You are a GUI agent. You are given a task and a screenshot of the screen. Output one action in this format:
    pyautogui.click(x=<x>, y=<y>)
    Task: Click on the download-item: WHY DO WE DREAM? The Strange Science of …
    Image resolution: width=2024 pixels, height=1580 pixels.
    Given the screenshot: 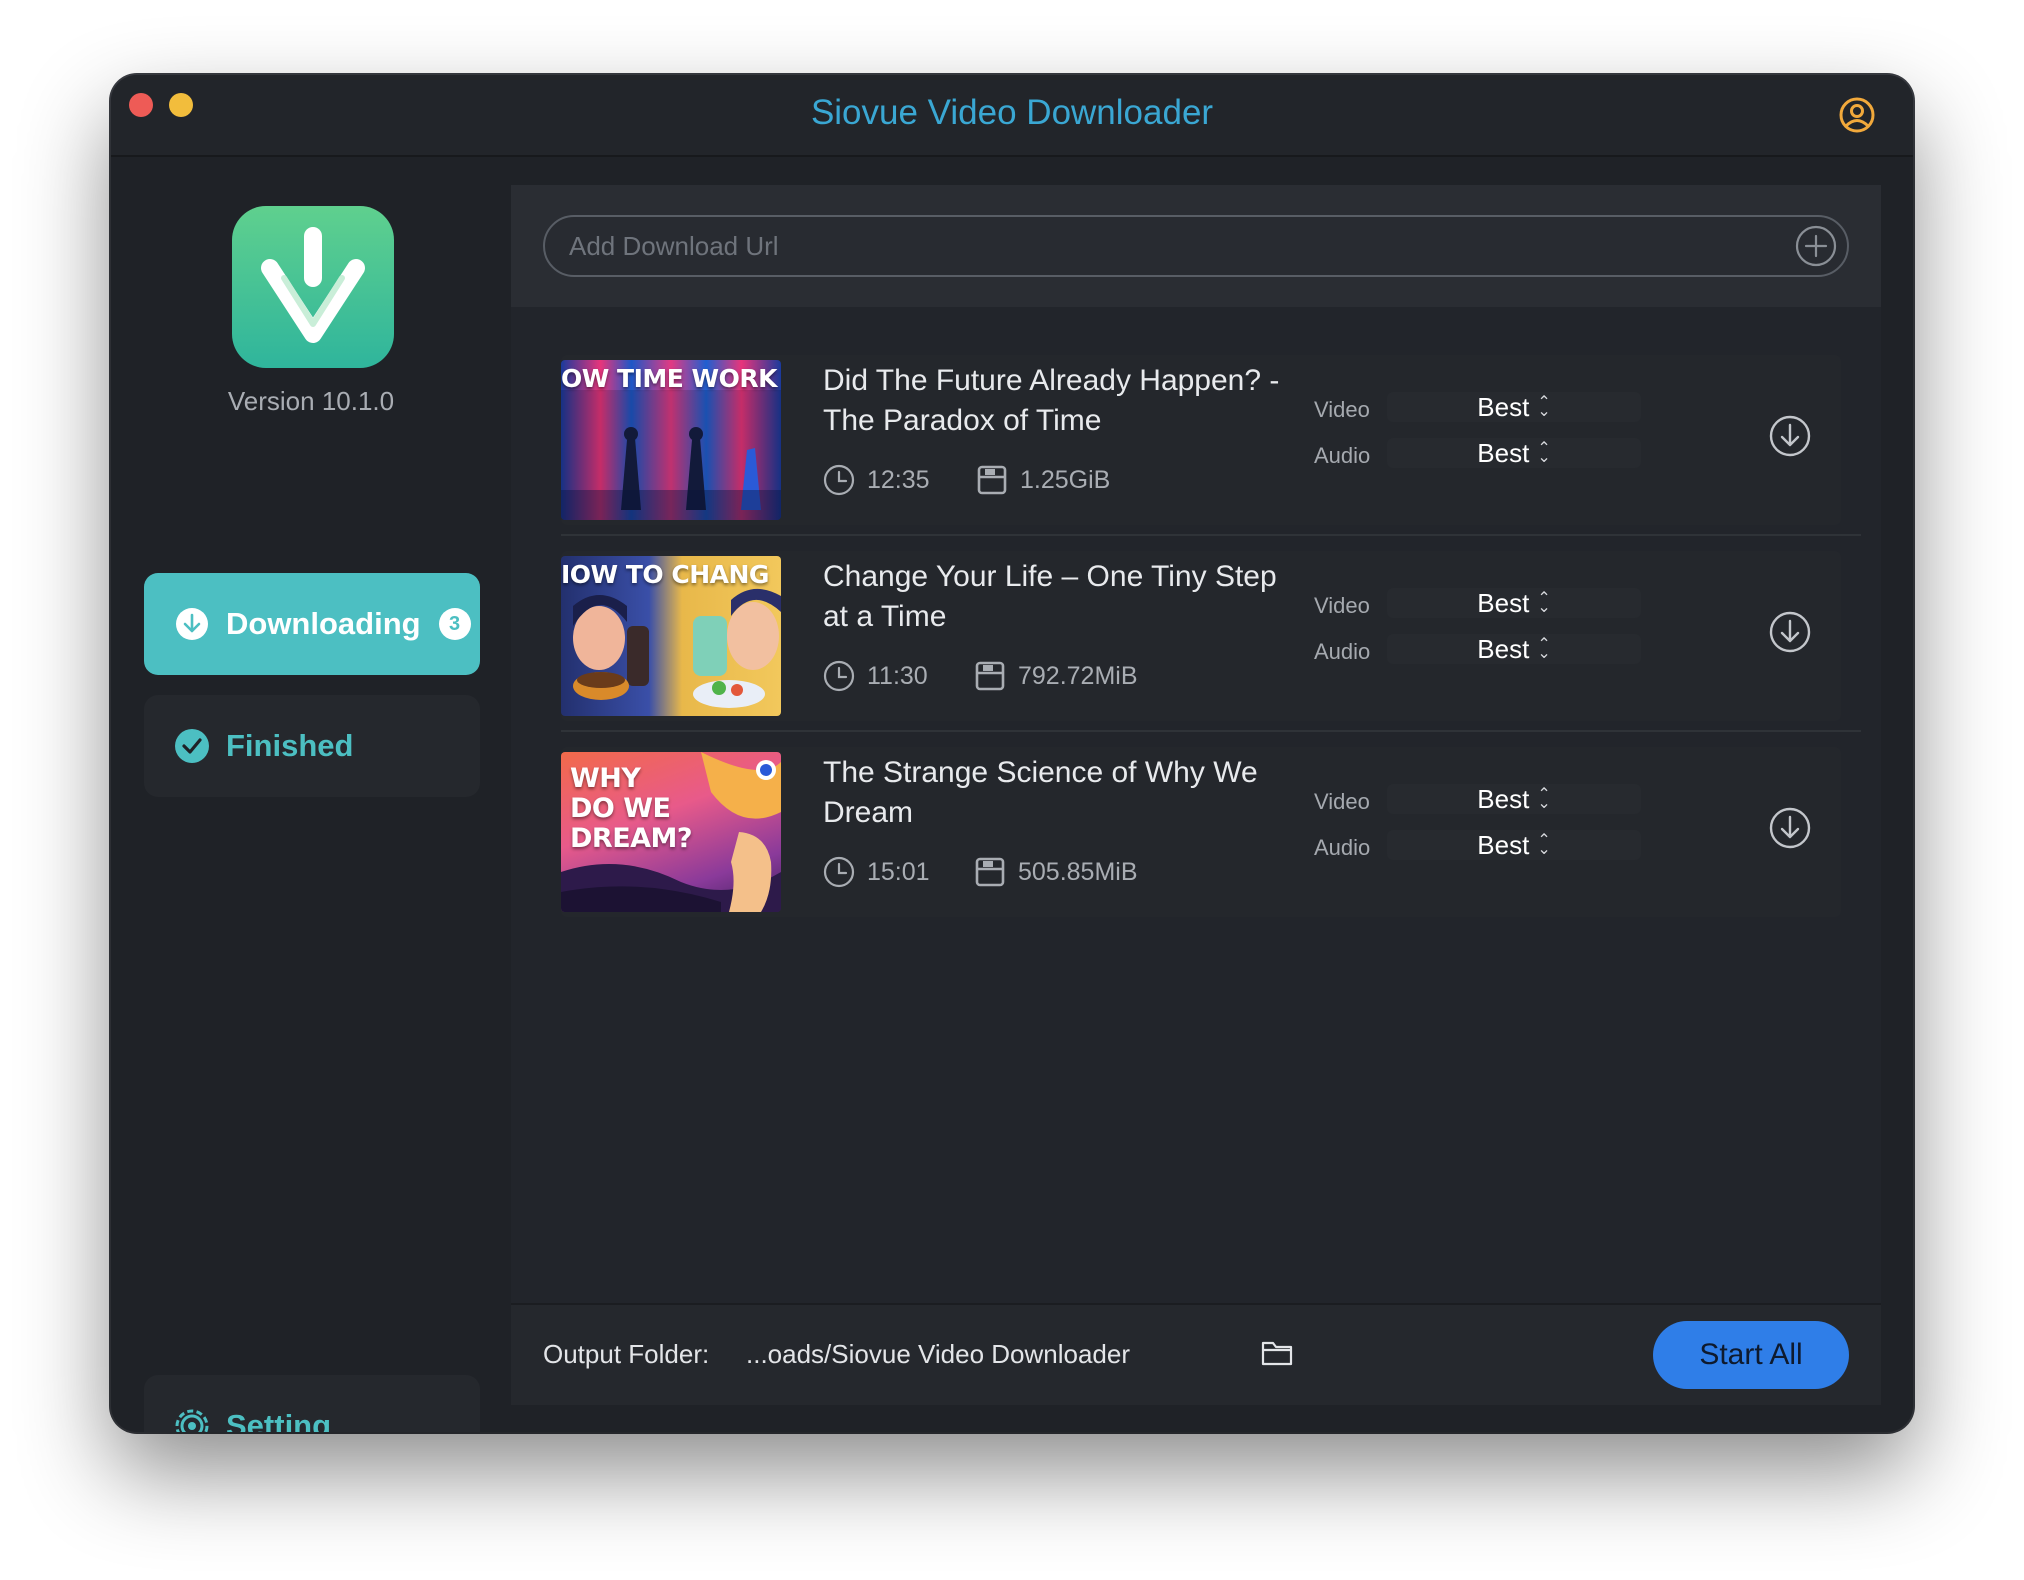 What is the action you would take?
    pyautogui.click(x=1201, y=832)
    